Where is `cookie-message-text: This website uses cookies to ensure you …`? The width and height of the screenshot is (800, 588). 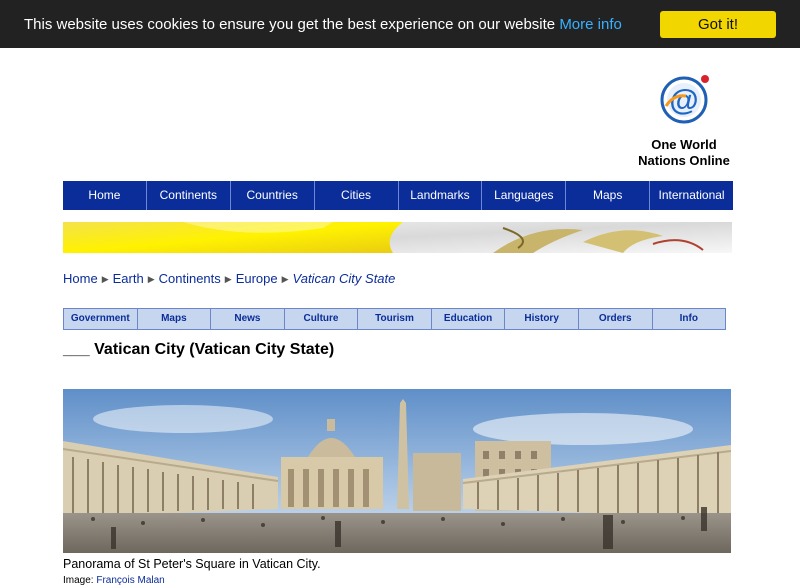
cookie-message-text: This website uses cookies to ensure you … is located at coordinates (290, 24).